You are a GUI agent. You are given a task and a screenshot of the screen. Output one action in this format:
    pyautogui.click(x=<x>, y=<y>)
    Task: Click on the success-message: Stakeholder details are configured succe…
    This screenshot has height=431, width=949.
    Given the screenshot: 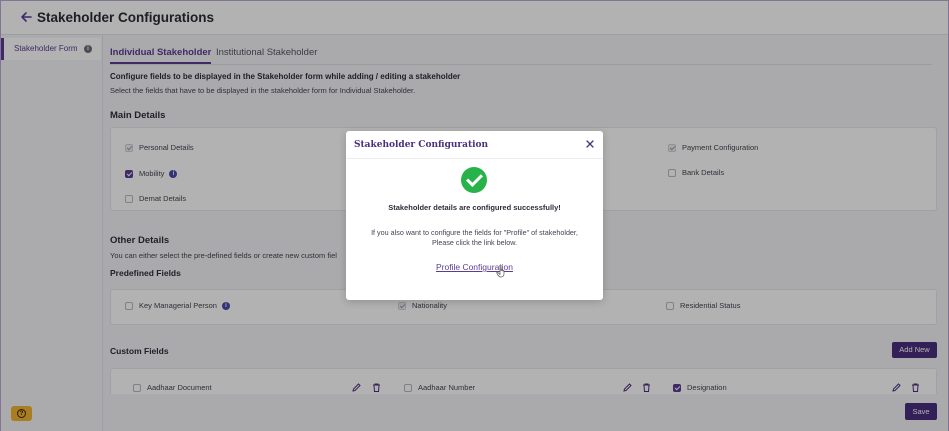 What is the action you would take?
    pyautogui.click(x=474, y=207)
    